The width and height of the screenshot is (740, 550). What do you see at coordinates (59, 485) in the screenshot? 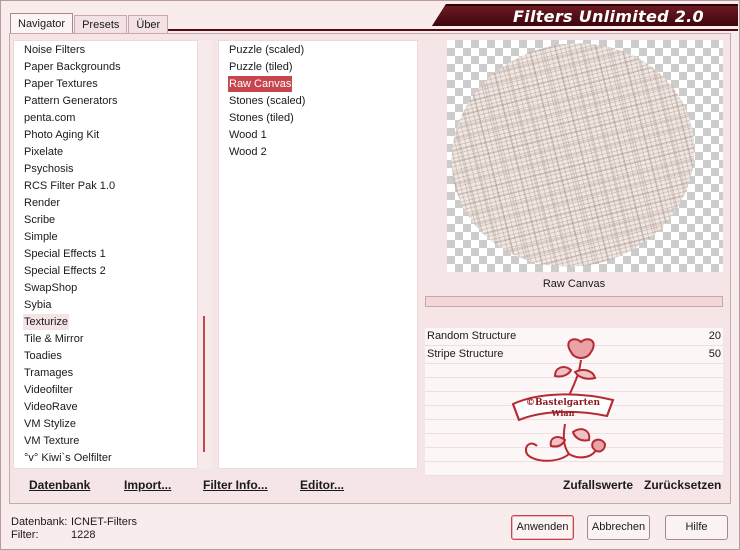
I see `database-button: Datenbank` at bounding box center [59, 485].